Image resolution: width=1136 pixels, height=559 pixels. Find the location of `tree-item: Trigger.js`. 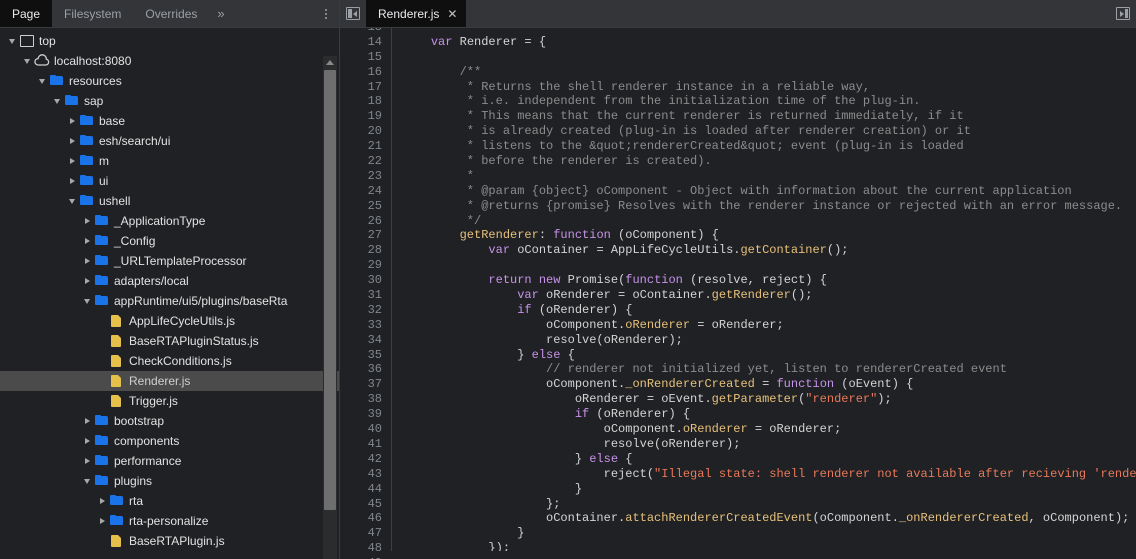

tree-item: Trigger.js is located at coordinates (169, 401).